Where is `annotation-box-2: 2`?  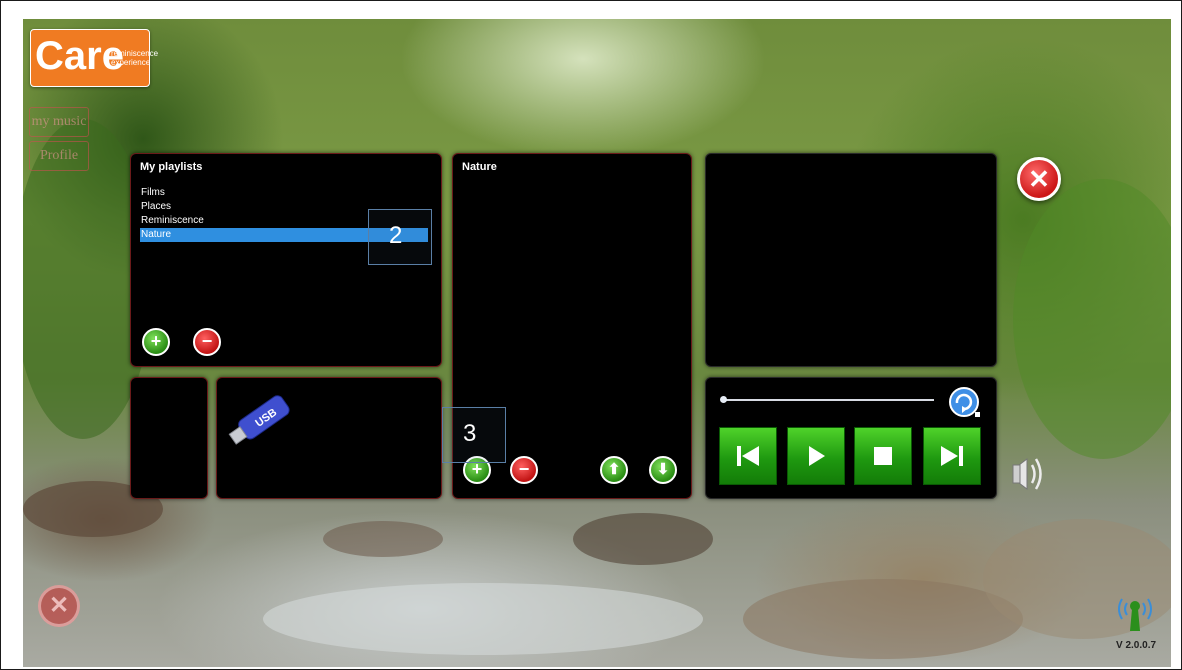 annotation-box-2: 2 is located at coordinates (400, 237).